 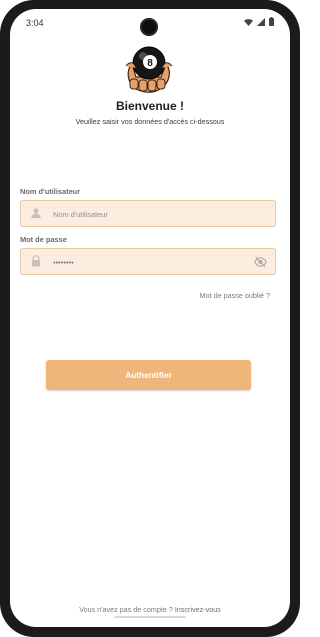 I want to click on username-input, so click(x=148, y=214).